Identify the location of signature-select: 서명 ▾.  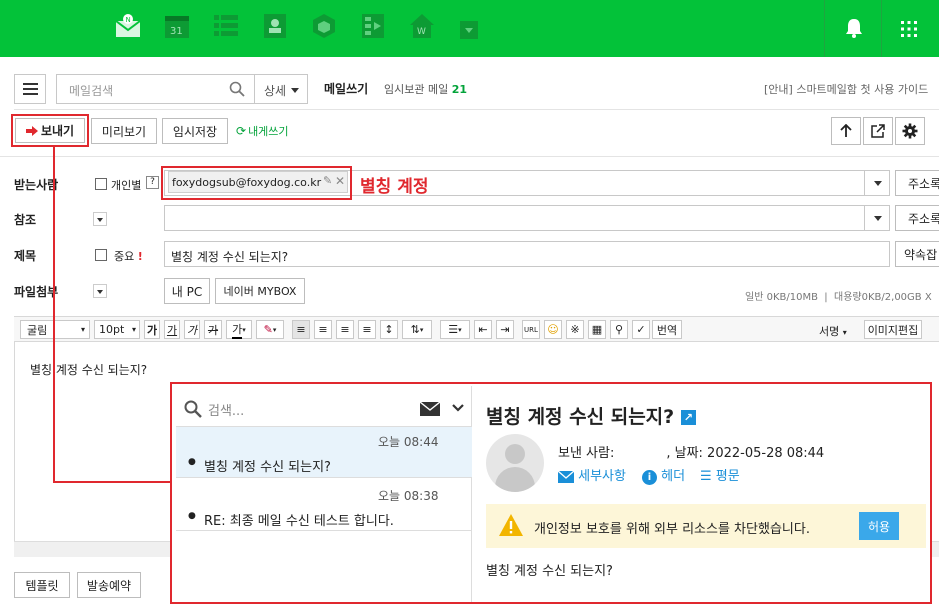
(833, 331).